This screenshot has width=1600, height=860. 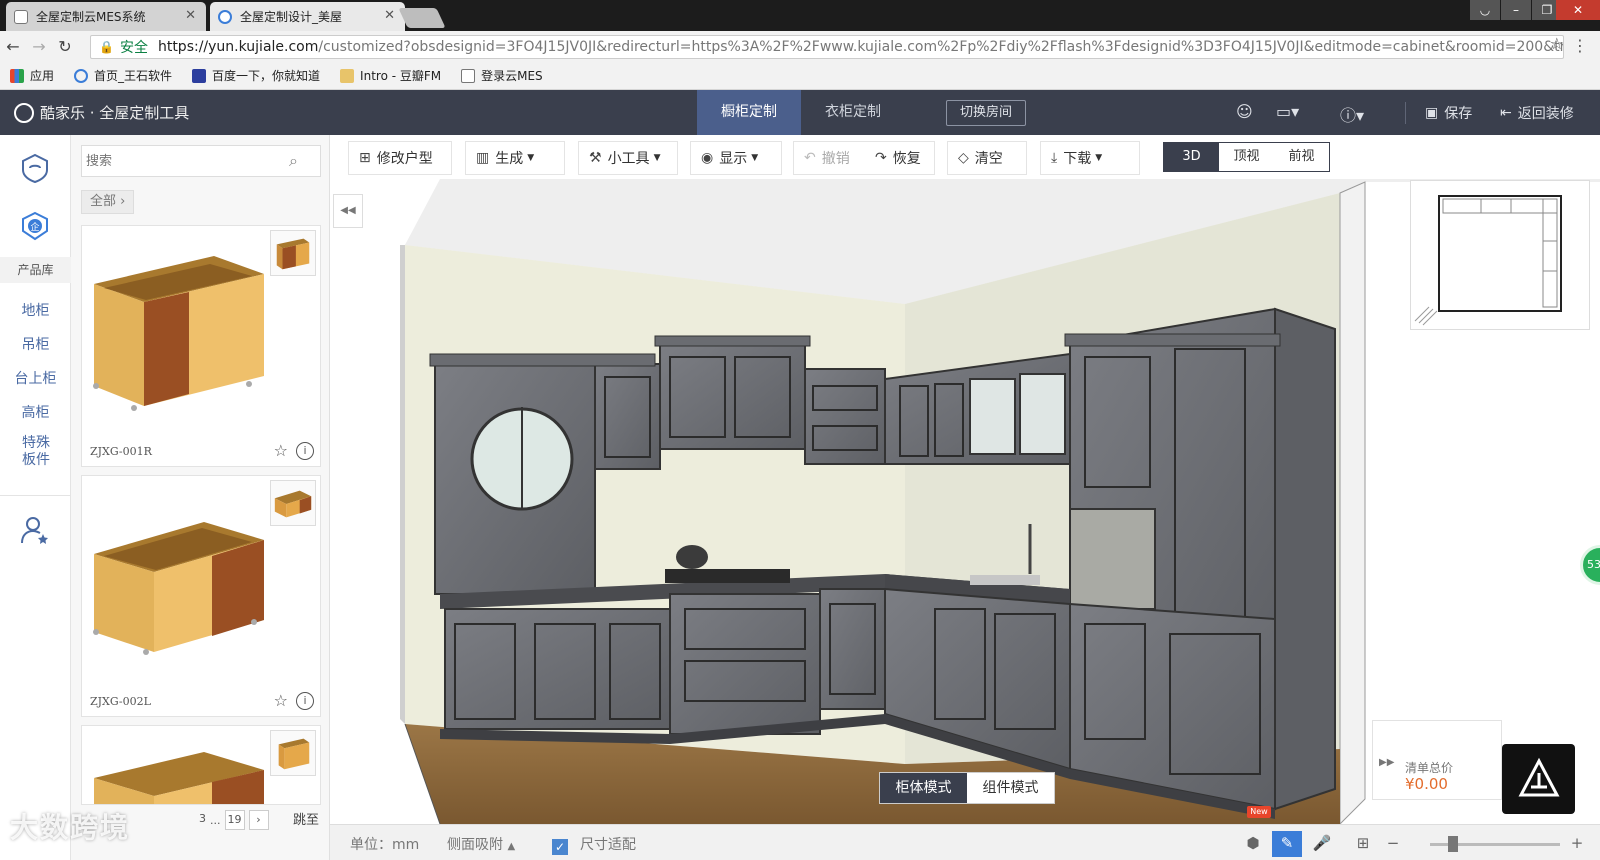 I want to click on rail-item-wall-cabinet: 吊柜, so click(x=35, y=344).